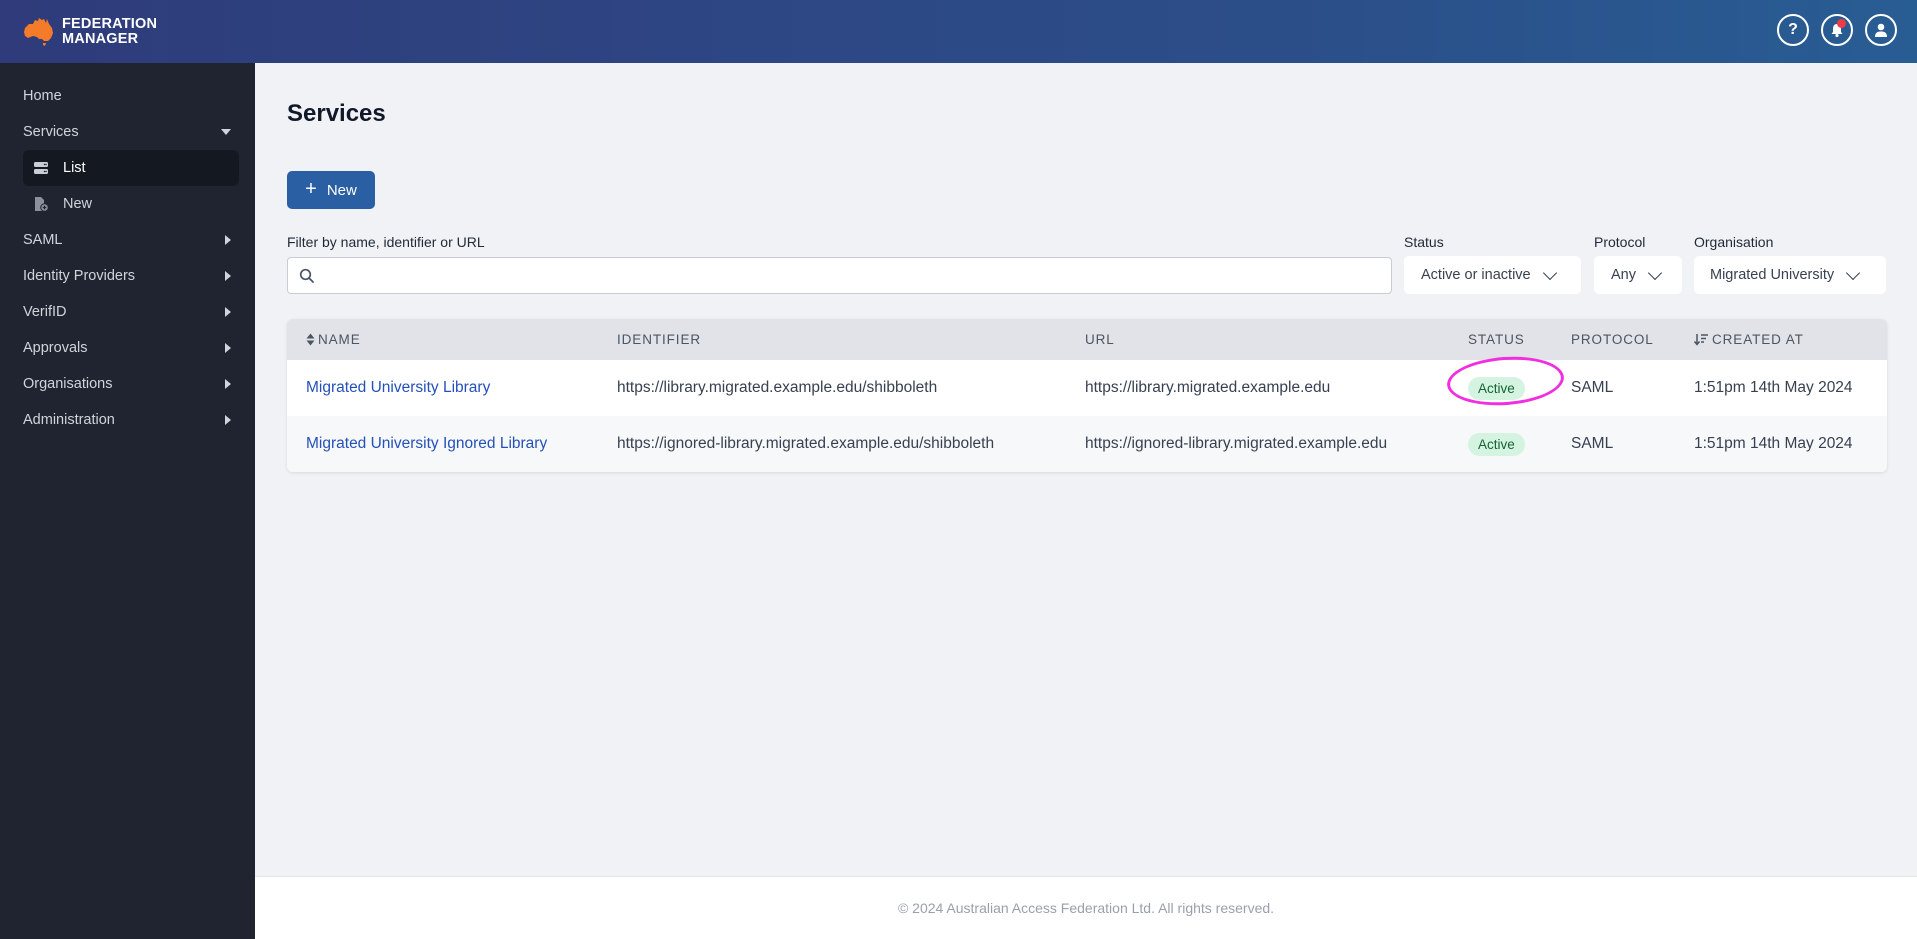 The width and height of the screenshot is (1917, 939). What do you see at coordinates (43, 240) in the screenshot?
I see `sidebar-item-label: SAML` at bounding box center [43, 240].